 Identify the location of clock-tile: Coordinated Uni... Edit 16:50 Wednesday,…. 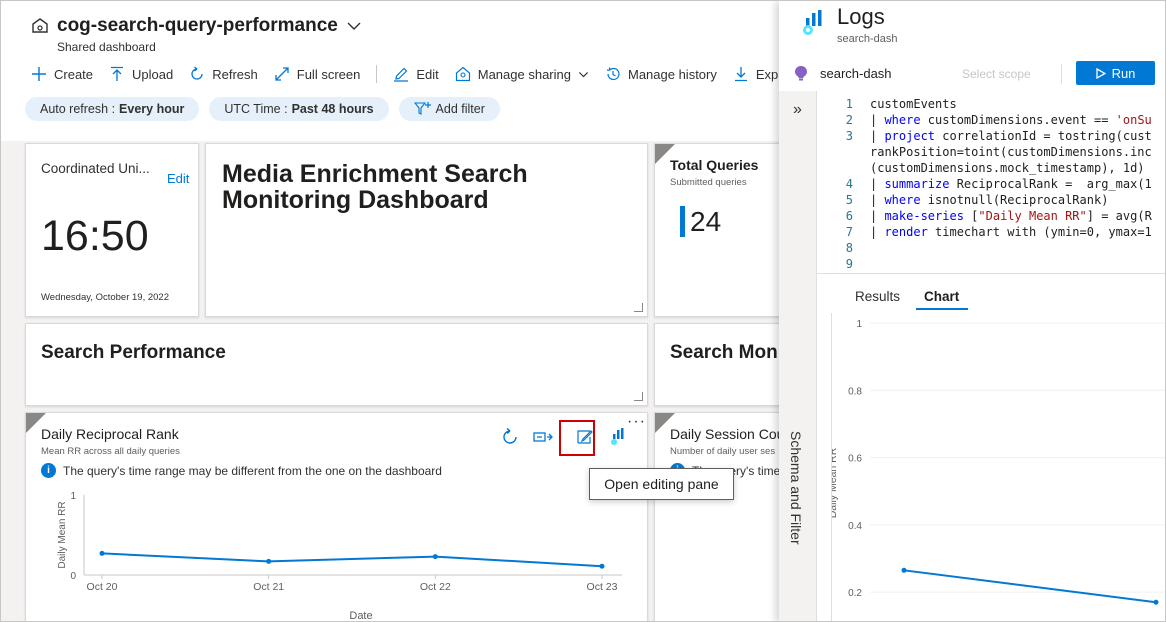
(112, 230).